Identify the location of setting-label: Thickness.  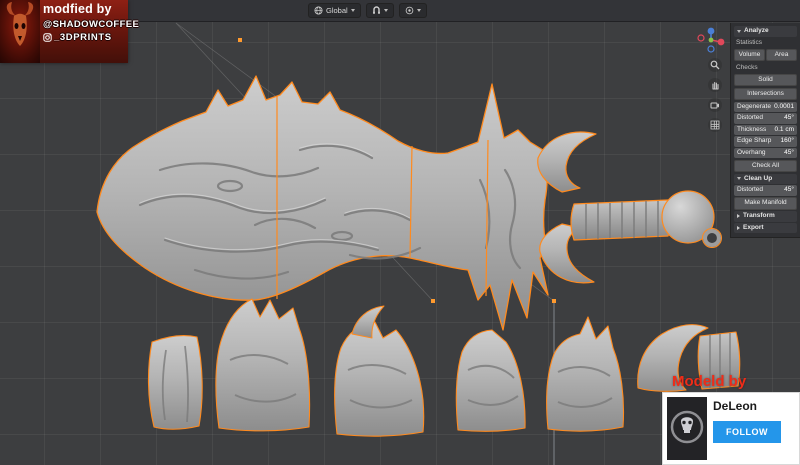
(752, 129).